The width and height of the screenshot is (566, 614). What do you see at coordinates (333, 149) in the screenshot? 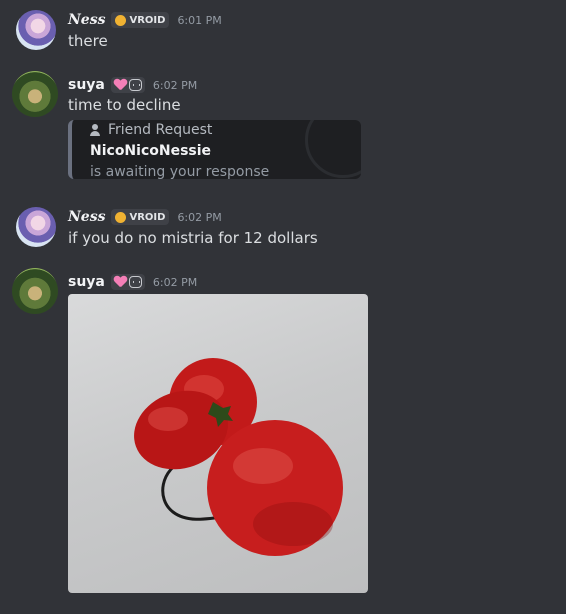
I see `embed-decoration` at bounding box center [333, 149].